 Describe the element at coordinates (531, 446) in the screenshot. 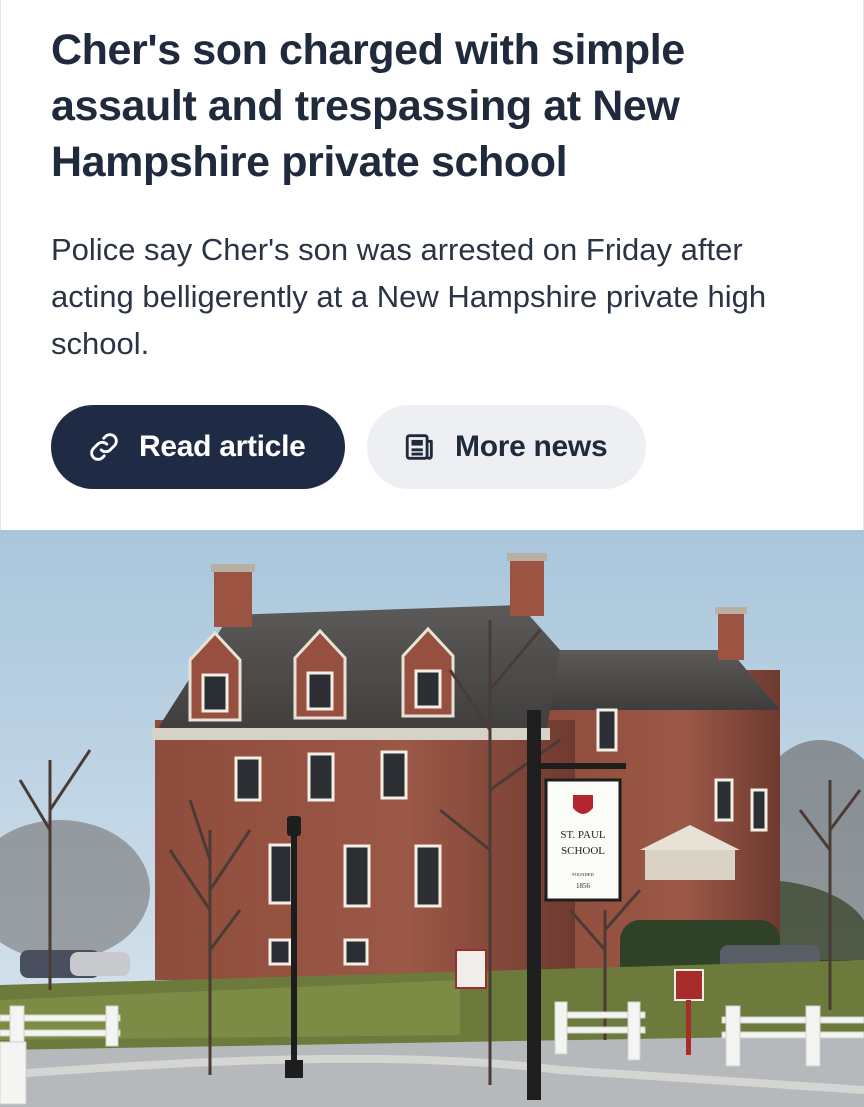

I see `more-news-label: More news` at that location.